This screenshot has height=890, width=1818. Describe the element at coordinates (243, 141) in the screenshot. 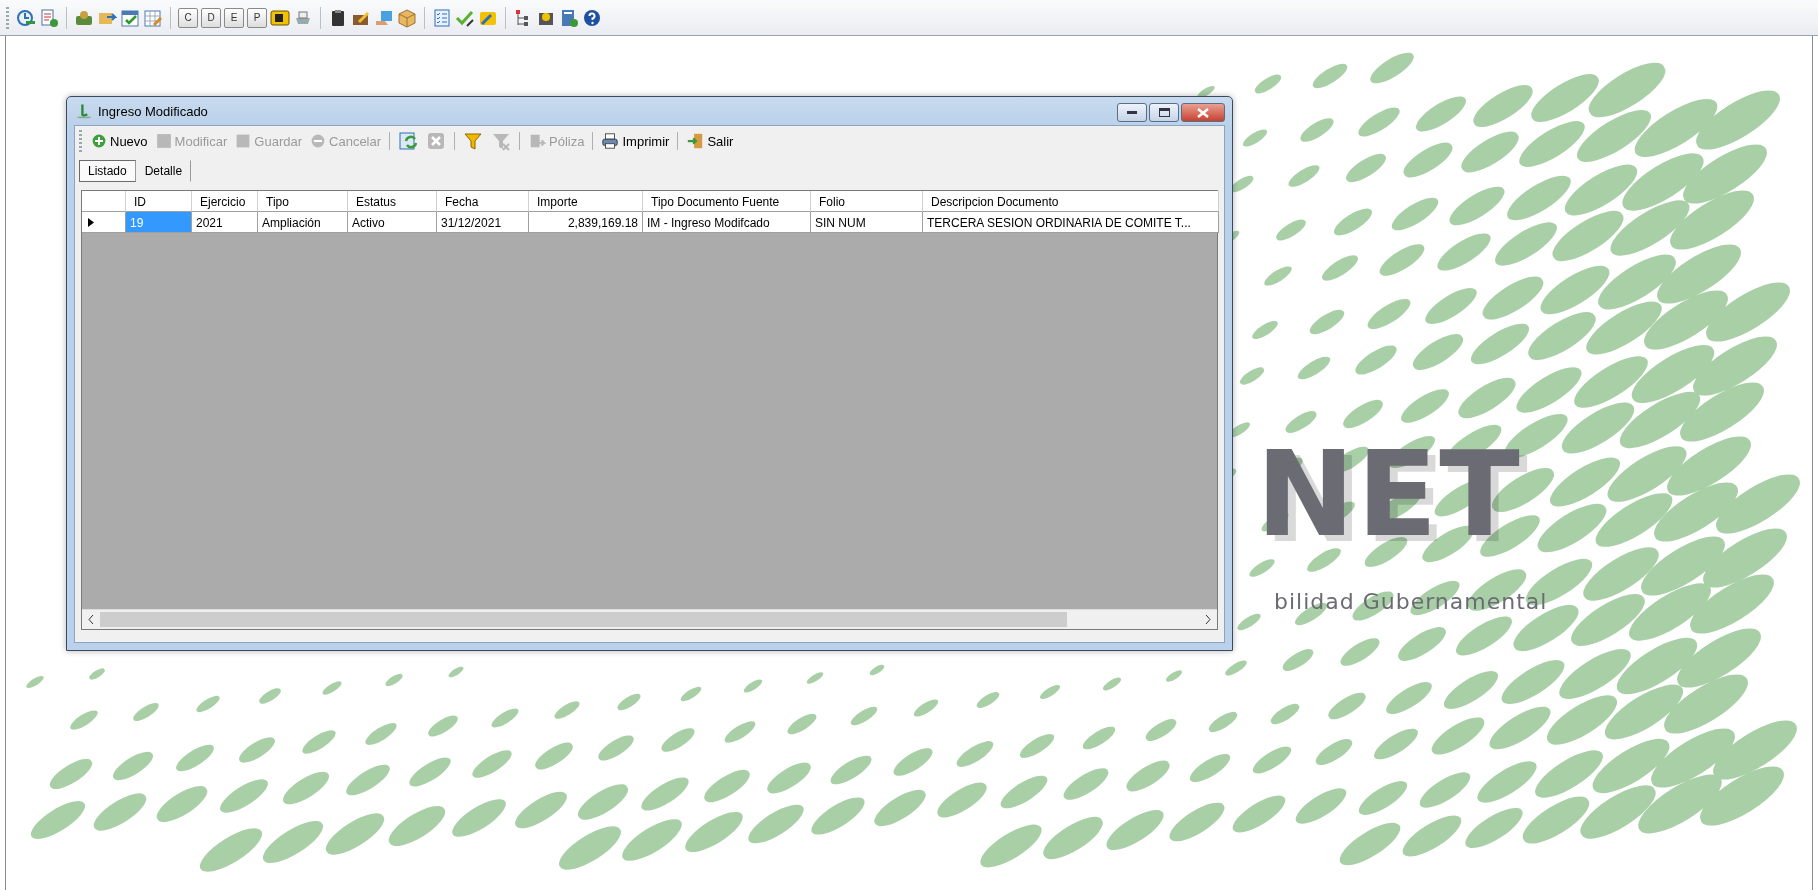

I see `save-icon` at that location.